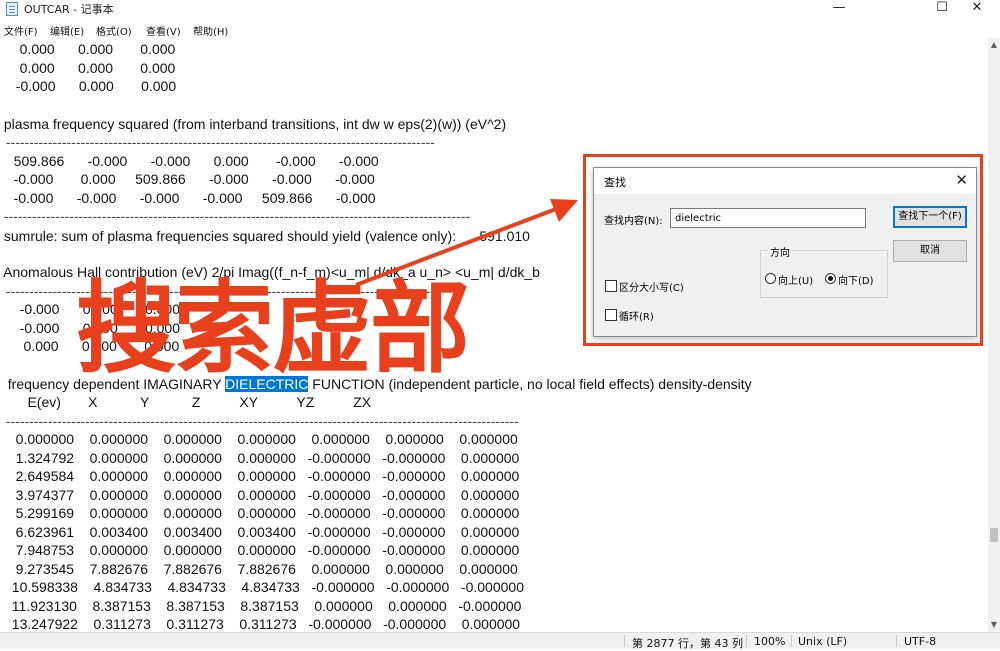  I want to click on annotation-text: 搜索虚部, so click(273, 328).